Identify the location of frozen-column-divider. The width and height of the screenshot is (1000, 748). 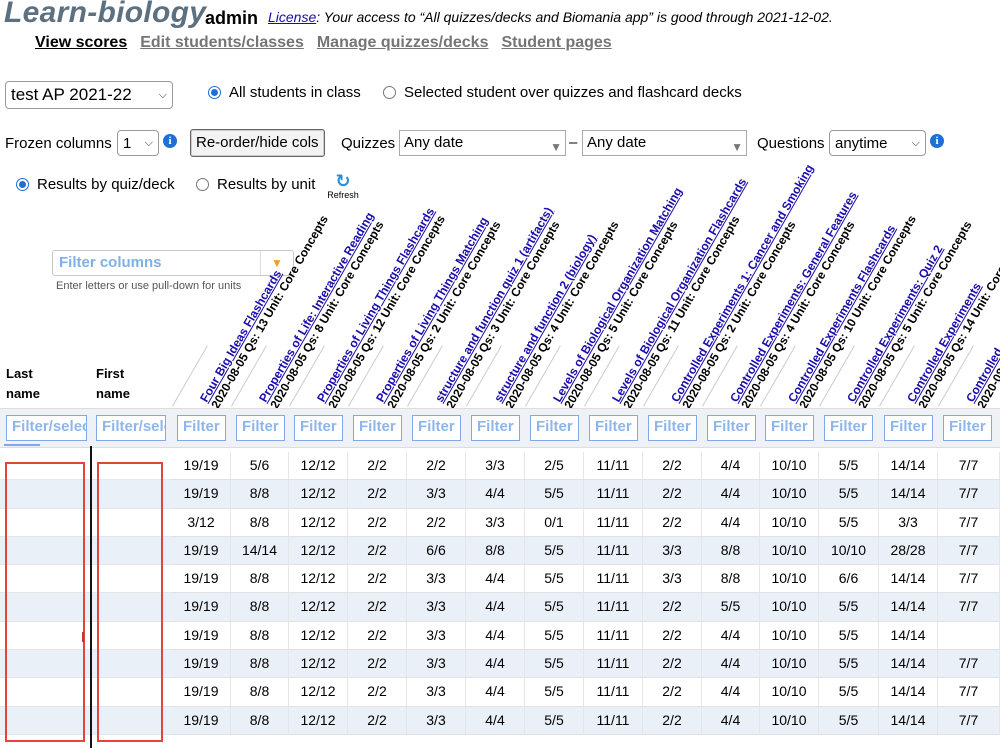
(91, 597).